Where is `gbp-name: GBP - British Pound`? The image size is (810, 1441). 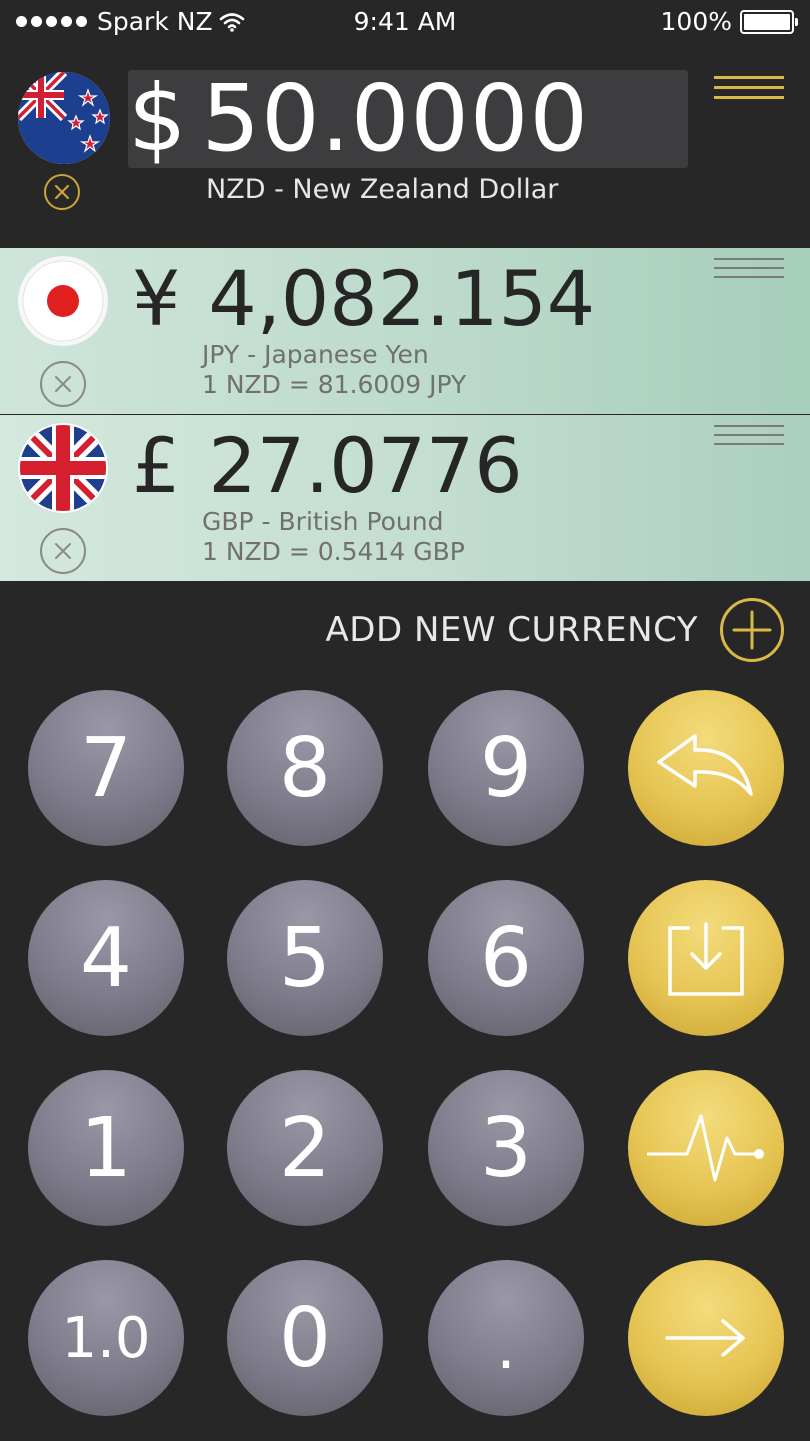 gbp-name: GBP - British Pound is located at coordinates (323, 521).